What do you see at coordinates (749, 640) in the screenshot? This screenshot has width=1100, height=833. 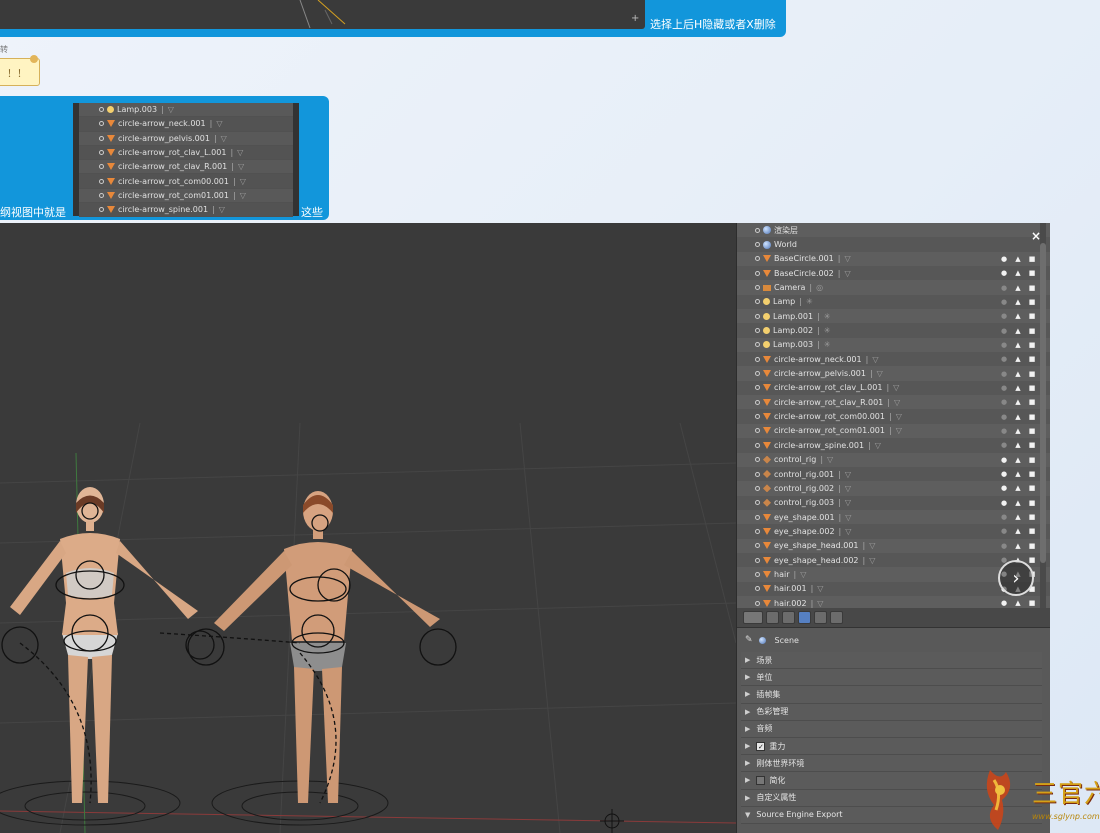 I see `pin-icon: ✎` at bounding box center [749, 640].